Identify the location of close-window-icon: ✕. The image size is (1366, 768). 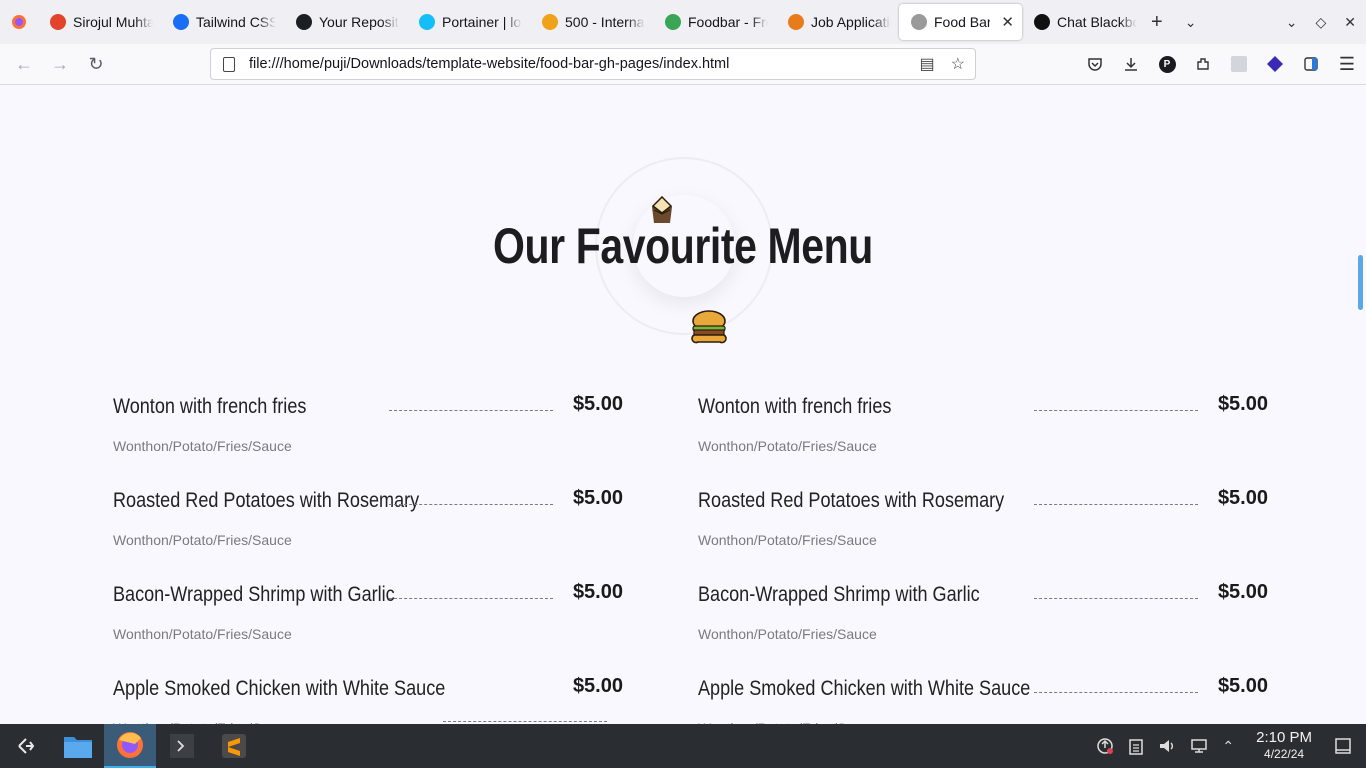
(1350, 22).